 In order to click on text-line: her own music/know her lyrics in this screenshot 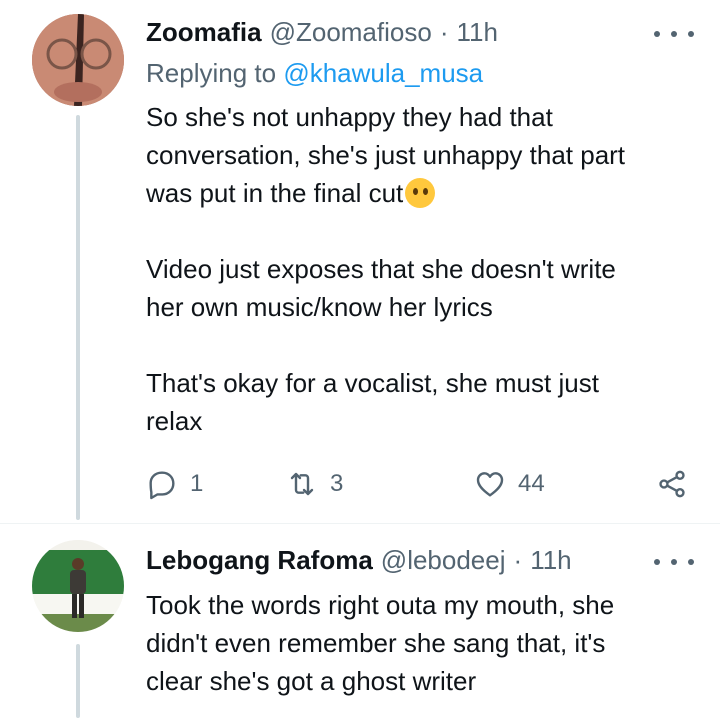, I will do `click(319, 307)`.